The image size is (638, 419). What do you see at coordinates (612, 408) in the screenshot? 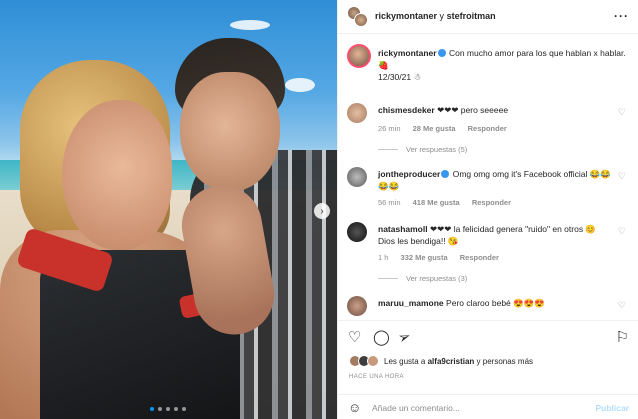
I see `publish-button: Publicar` at bounding box center [612, 408].